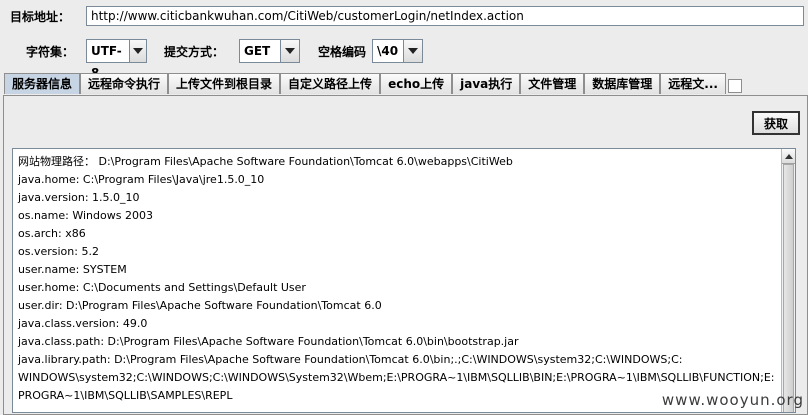 The width and height of the screenshot is (808, 415). I want to click on target-label: 目标地址：, so click(40, 17).